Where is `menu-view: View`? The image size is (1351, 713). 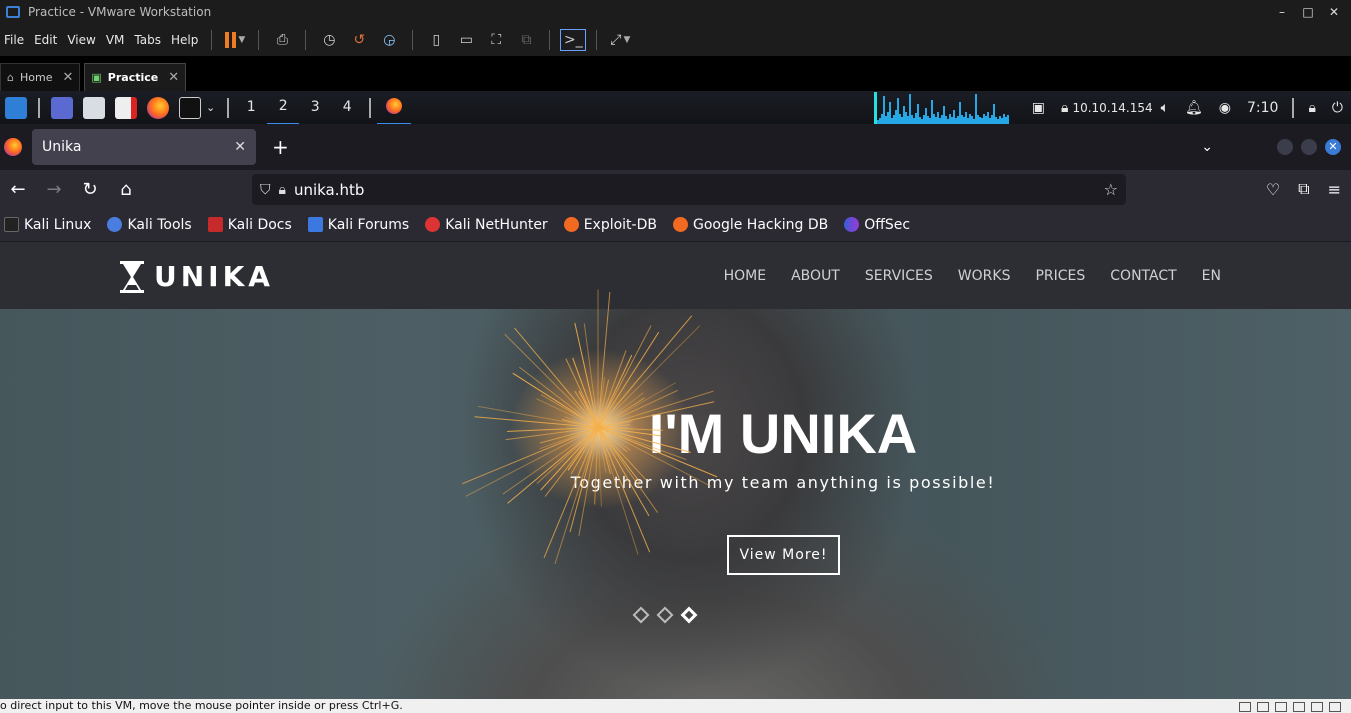
menu-view: View is located at coordinates (81, 40).